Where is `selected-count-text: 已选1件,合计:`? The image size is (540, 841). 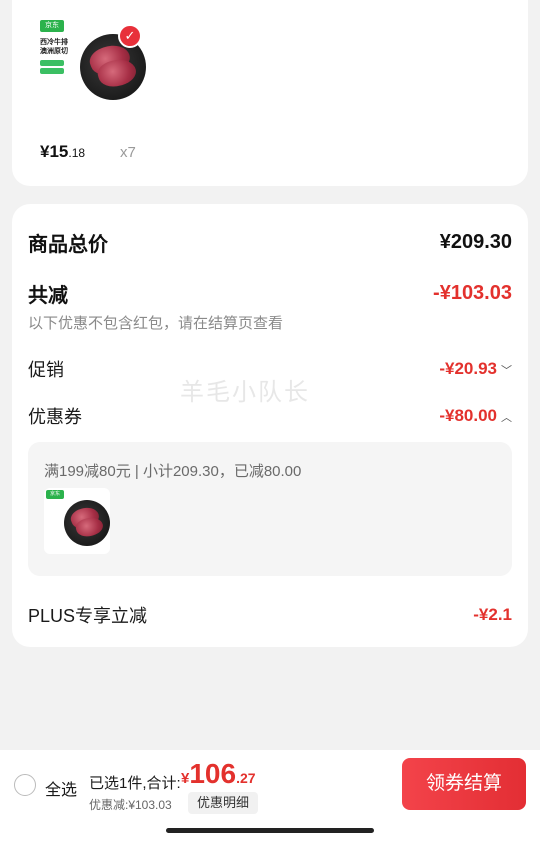
selected-count-text: 已选1件,合计: is located at coordinates (135, 783).